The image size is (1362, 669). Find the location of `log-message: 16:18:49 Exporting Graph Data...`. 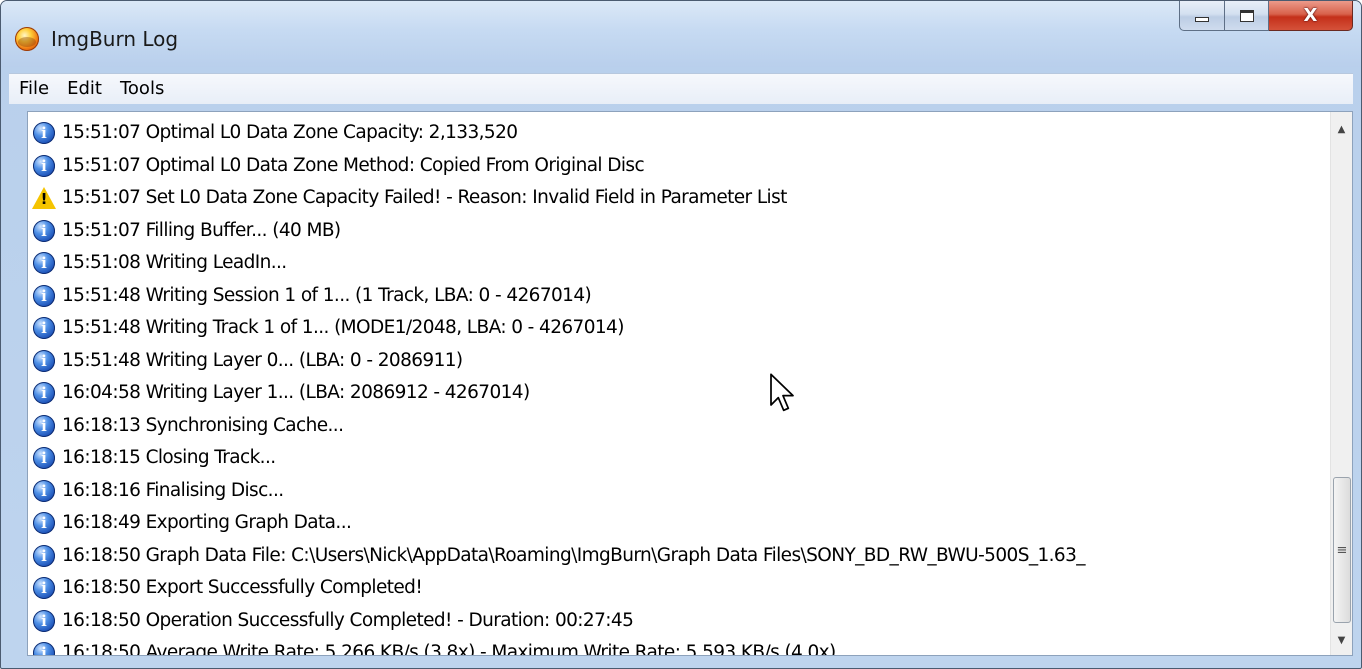

log-message: 16:18:49 Exporting Graph Data... is located at coordinates (207, 523).